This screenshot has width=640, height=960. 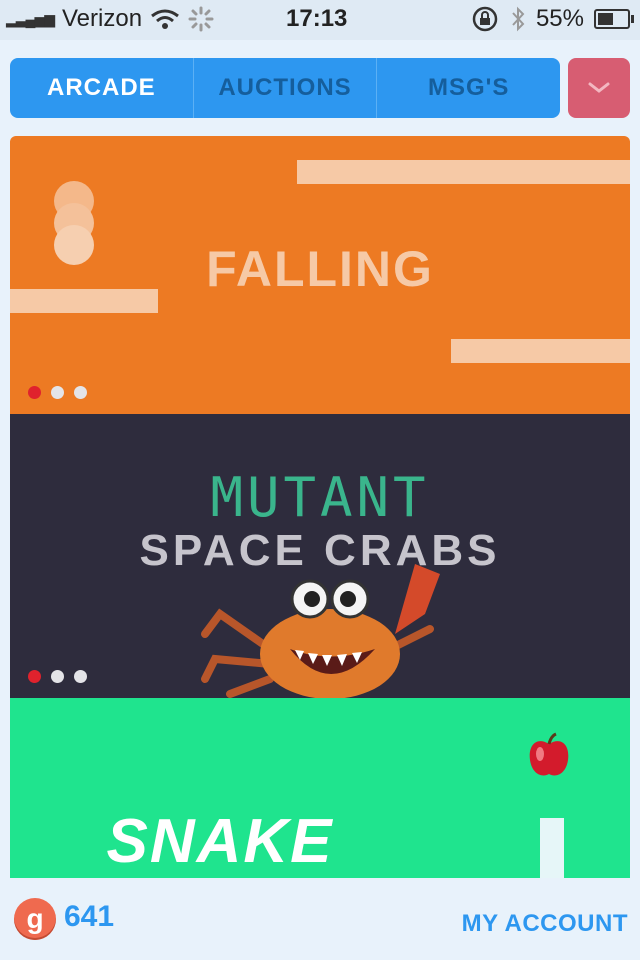 What do you see at coordinates (220, 841) in the screenshot?
I see `game-title: SNAKE` at bounding box center [220, 841].